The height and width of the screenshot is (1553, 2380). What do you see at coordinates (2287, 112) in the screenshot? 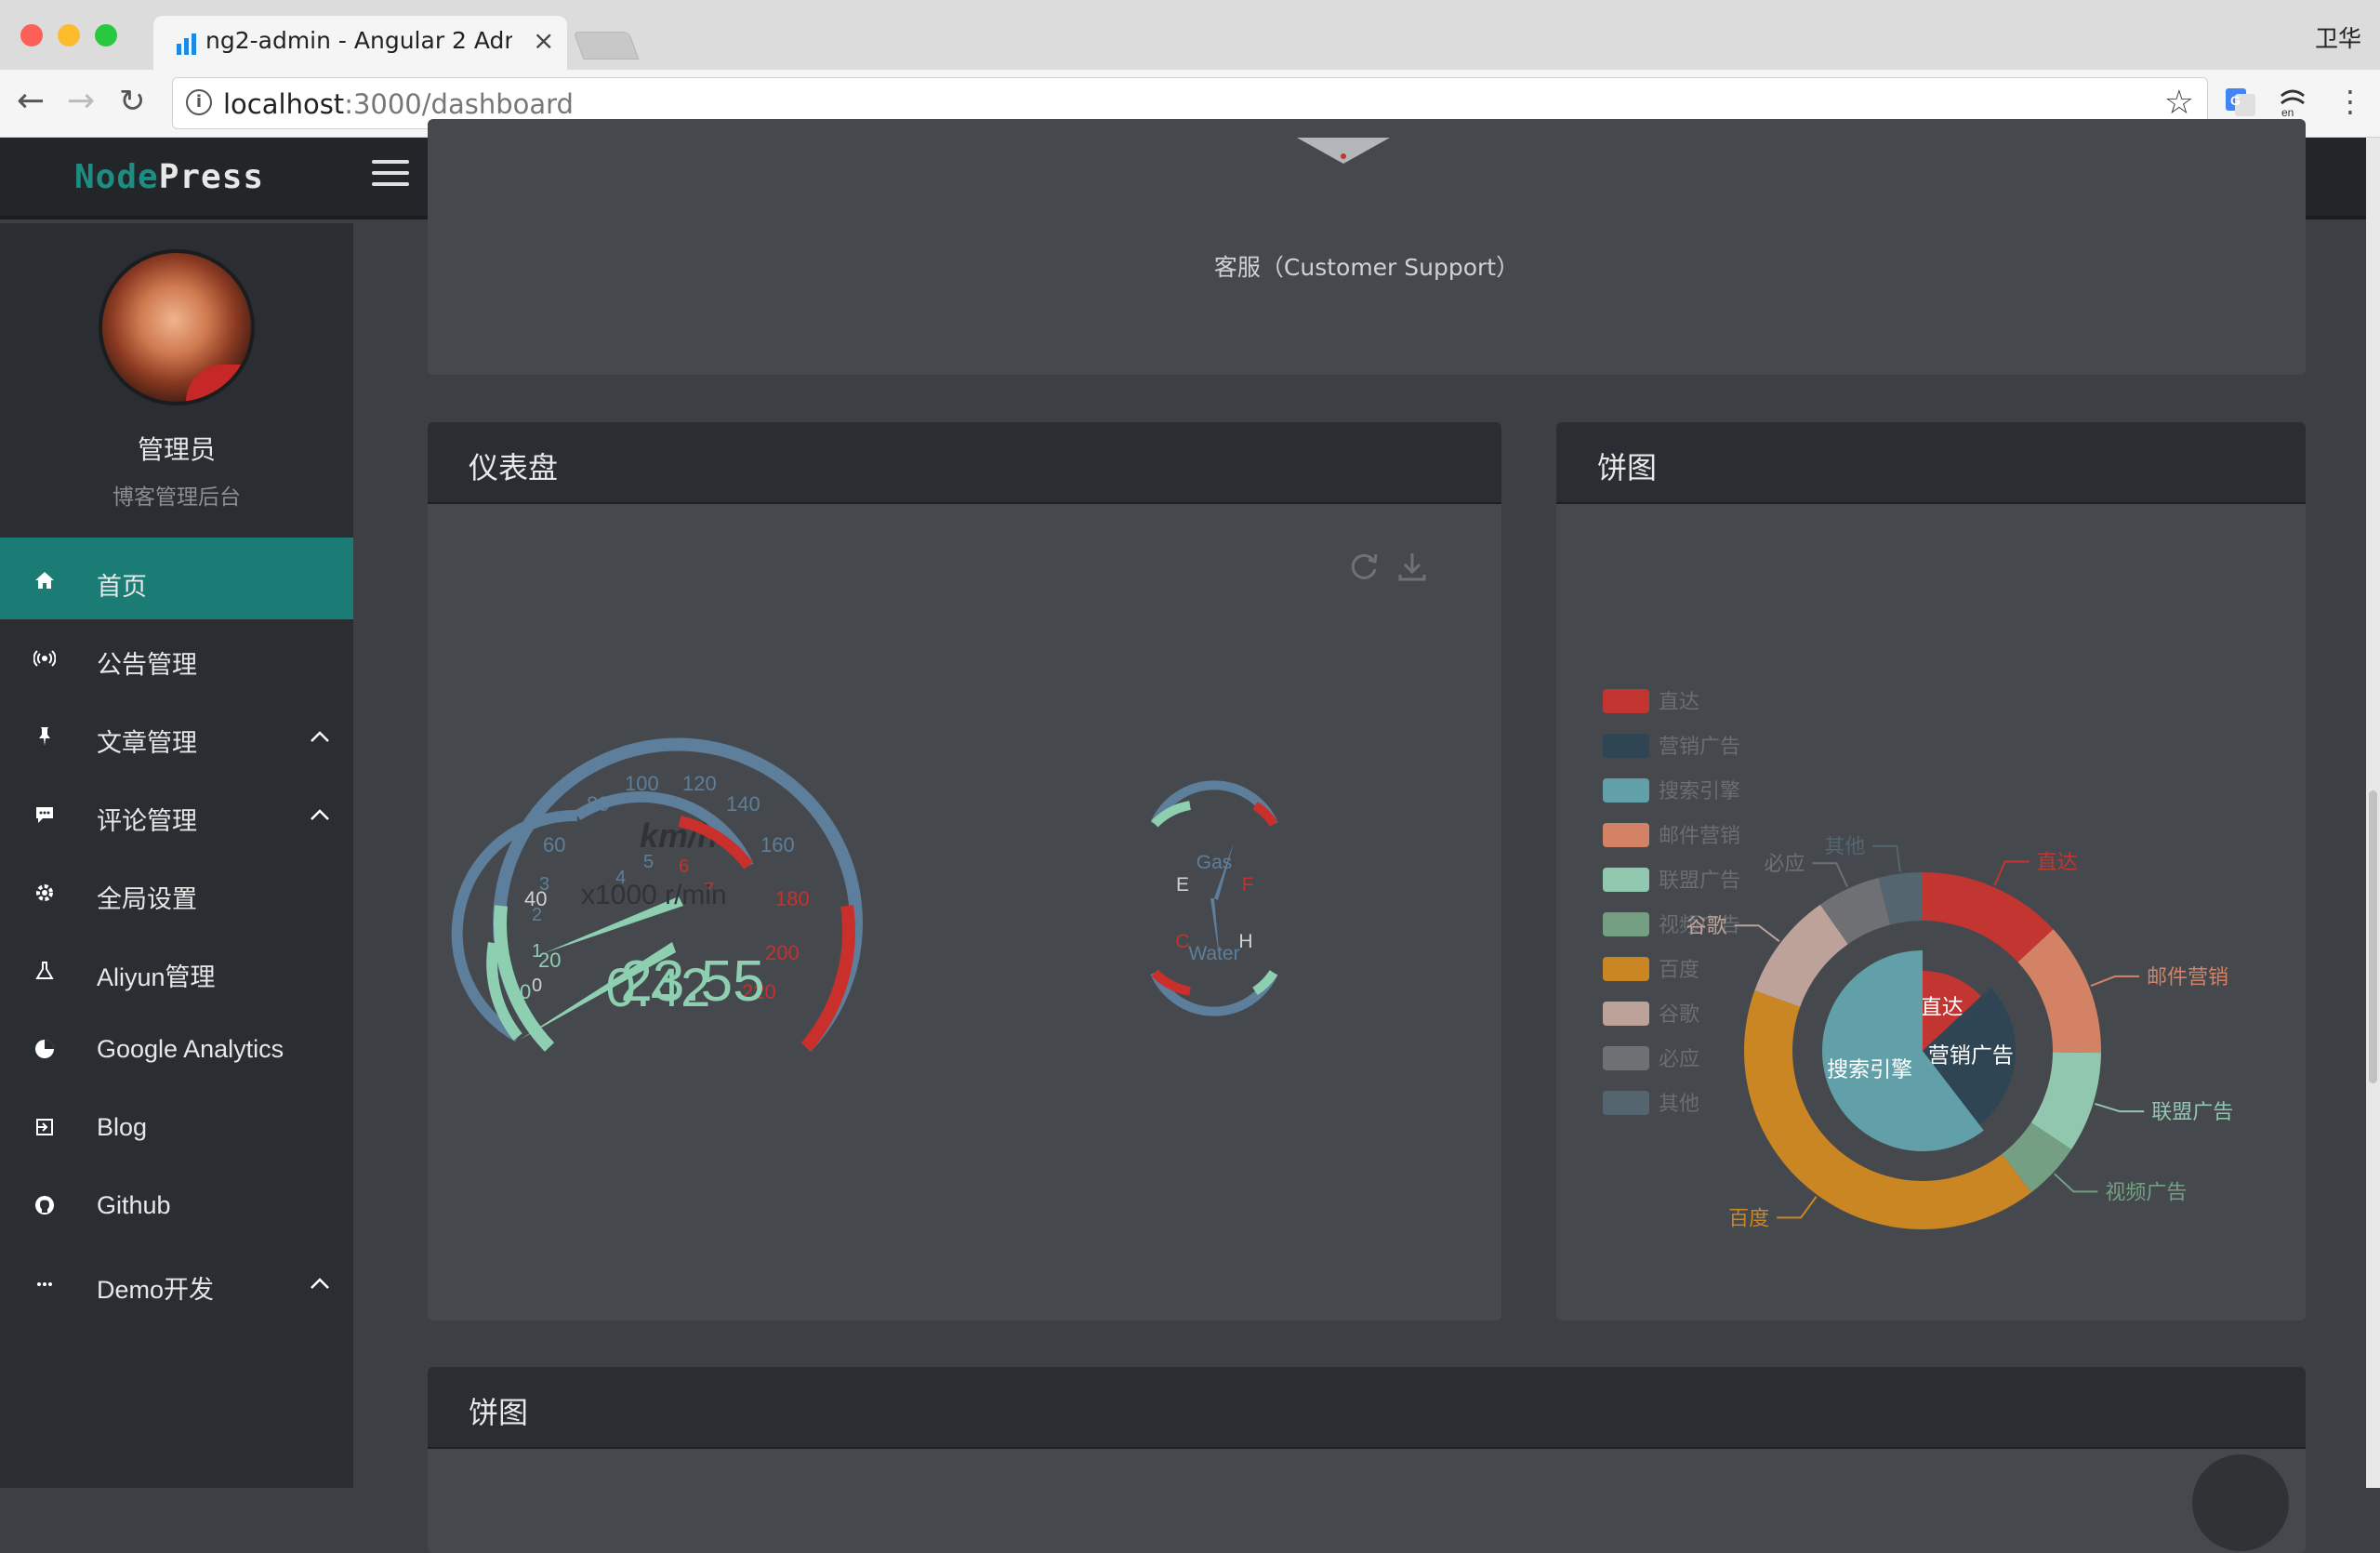
I see `svg-text: en` at bounding box center [2287, 112].